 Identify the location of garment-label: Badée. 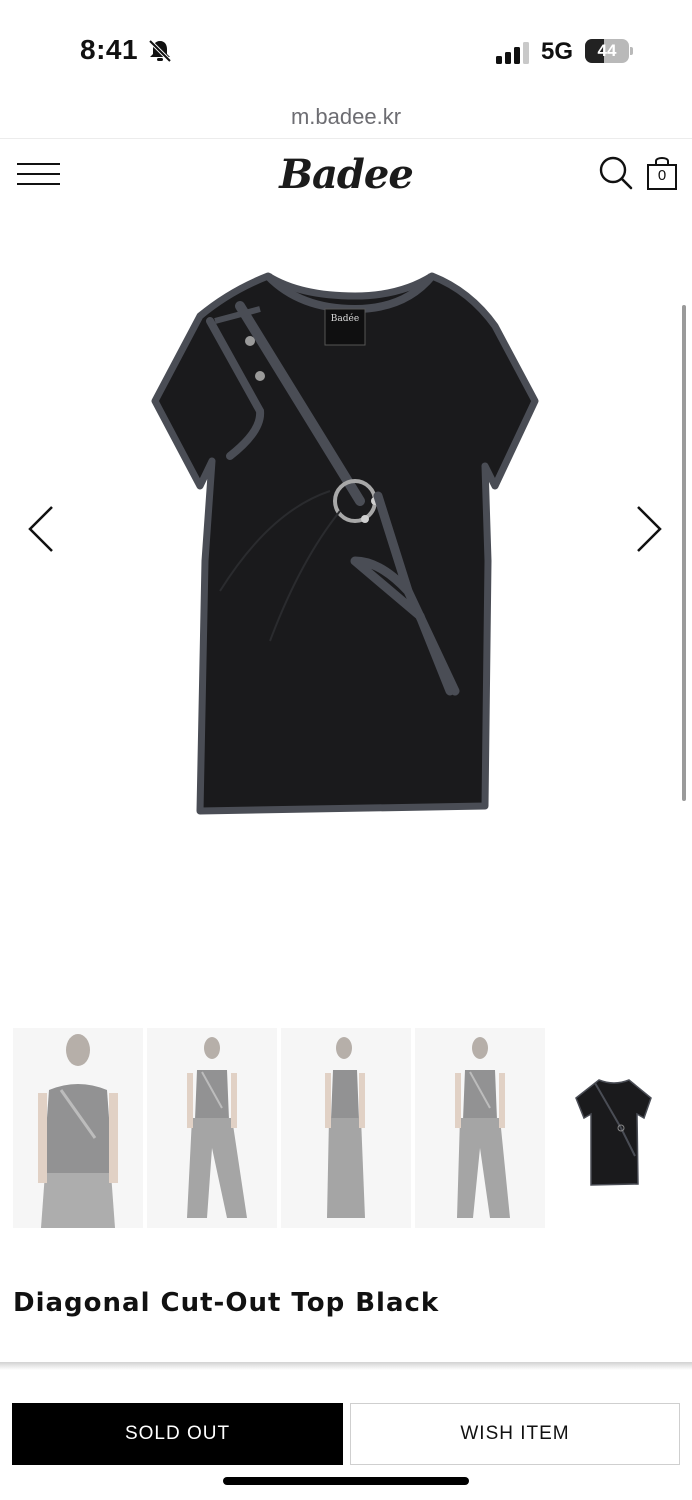
(345, 318).